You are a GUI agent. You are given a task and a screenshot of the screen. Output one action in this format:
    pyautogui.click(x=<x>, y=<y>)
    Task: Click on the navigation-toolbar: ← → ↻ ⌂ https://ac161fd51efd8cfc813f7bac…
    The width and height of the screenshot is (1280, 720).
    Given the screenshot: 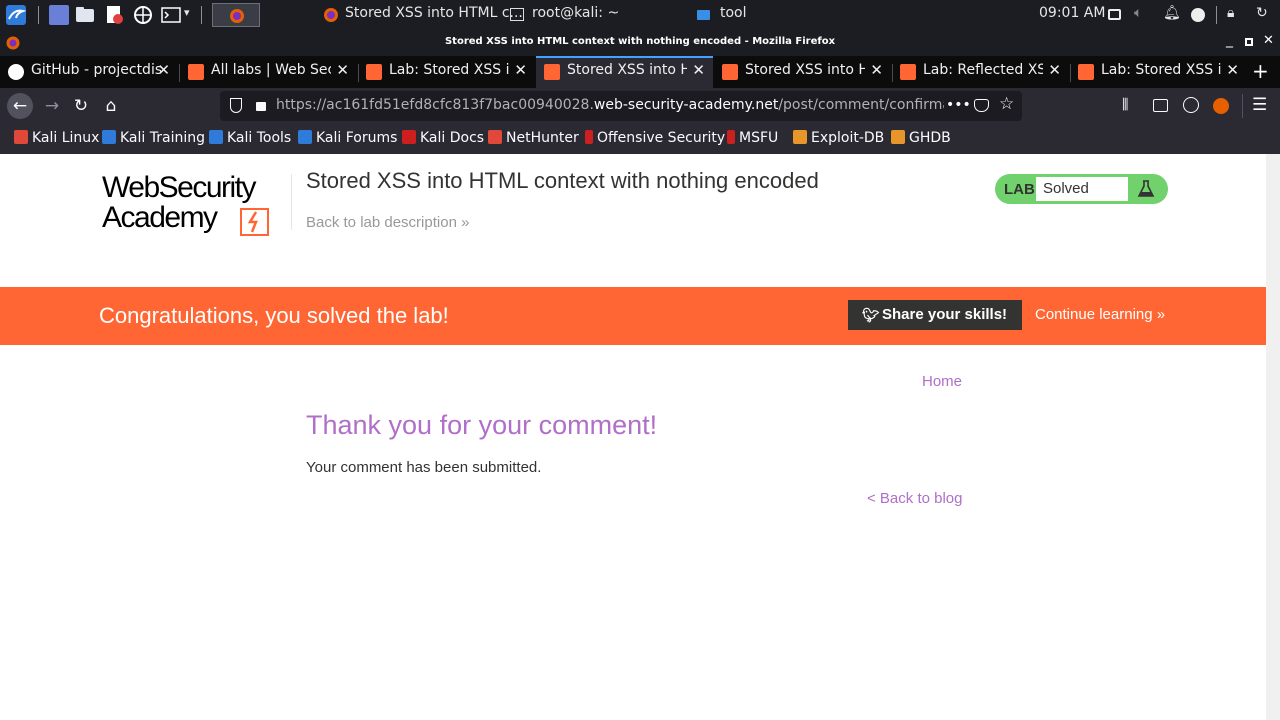 What is the action you would take?
    pyautogui.click(x=640, y=106)
    